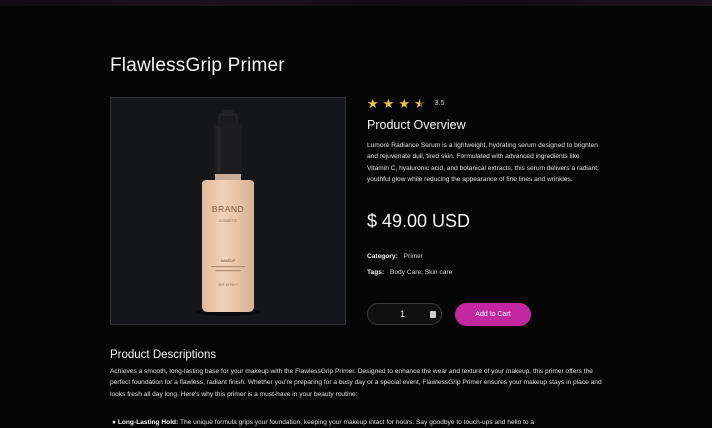 This screenshot has width=712, height=428. Describe the element at coordinates (416, 125) in the screenshot. I see `overview-heading: Product Overview` at that location.